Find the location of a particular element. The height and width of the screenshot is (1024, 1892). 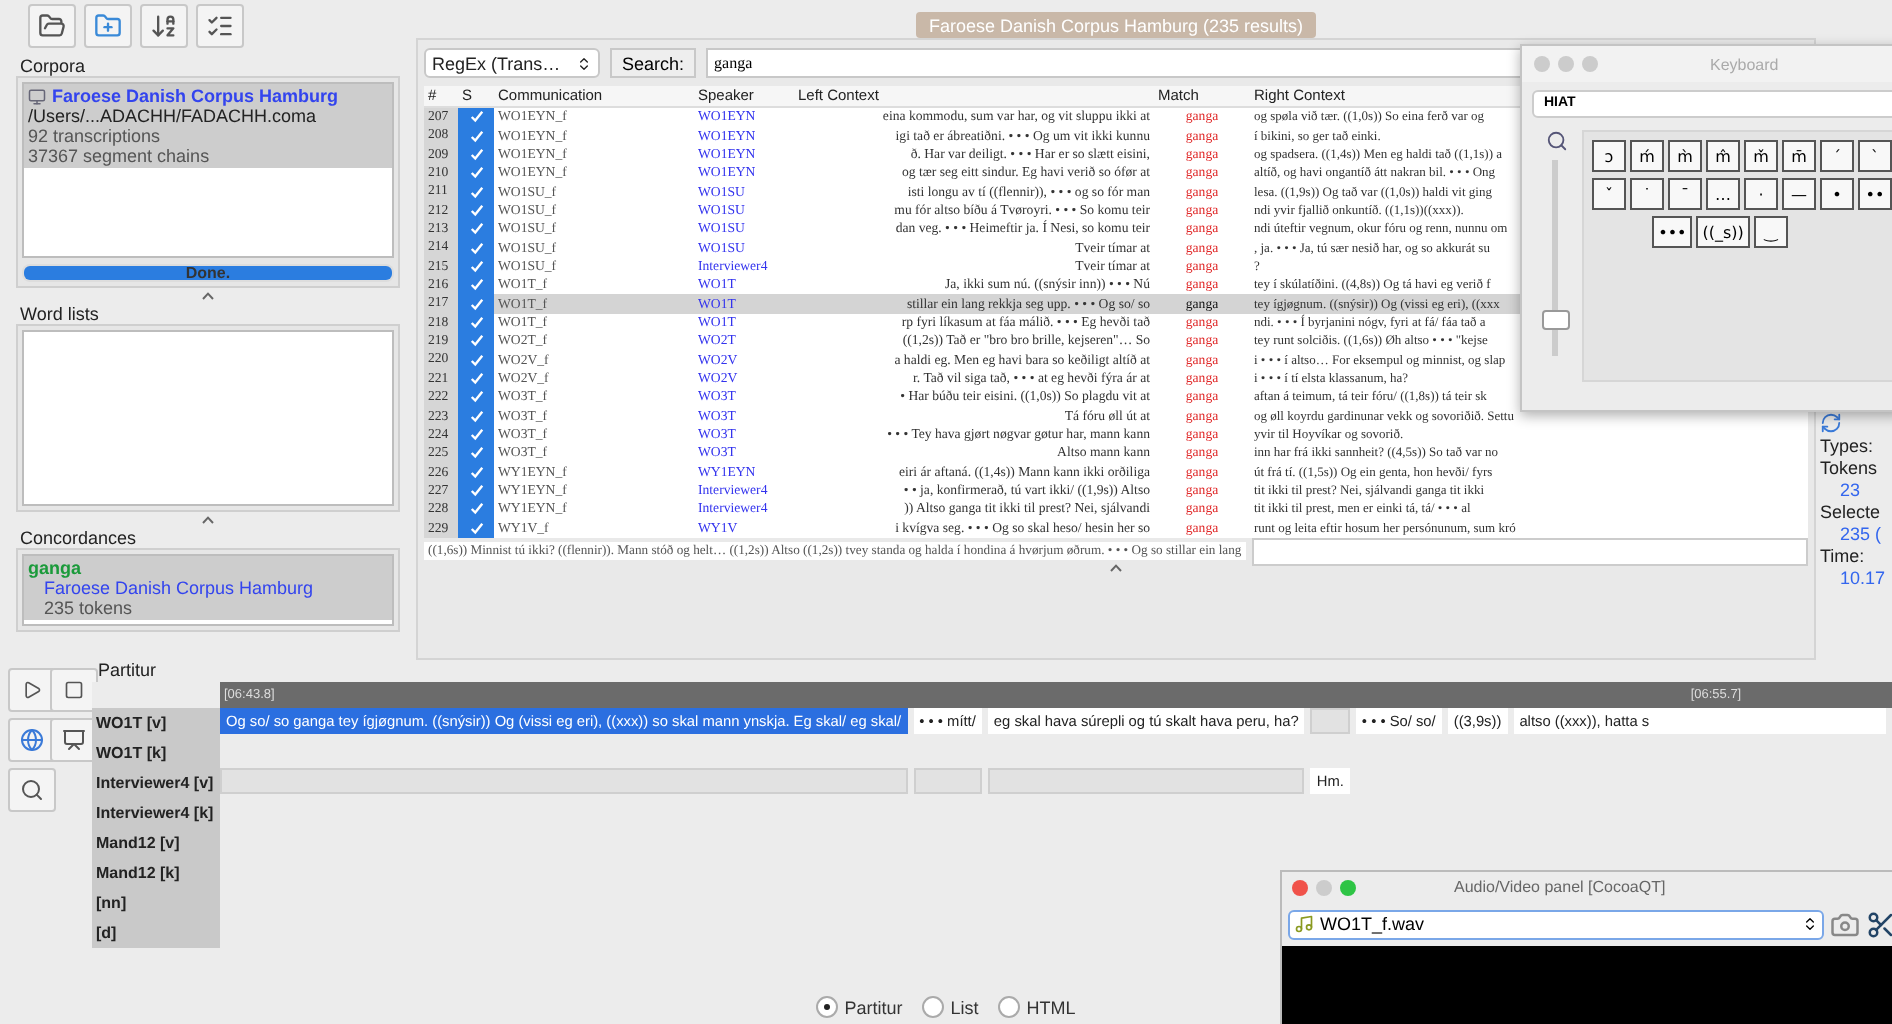

music-note-icon is located at coordinates (1304, 924).